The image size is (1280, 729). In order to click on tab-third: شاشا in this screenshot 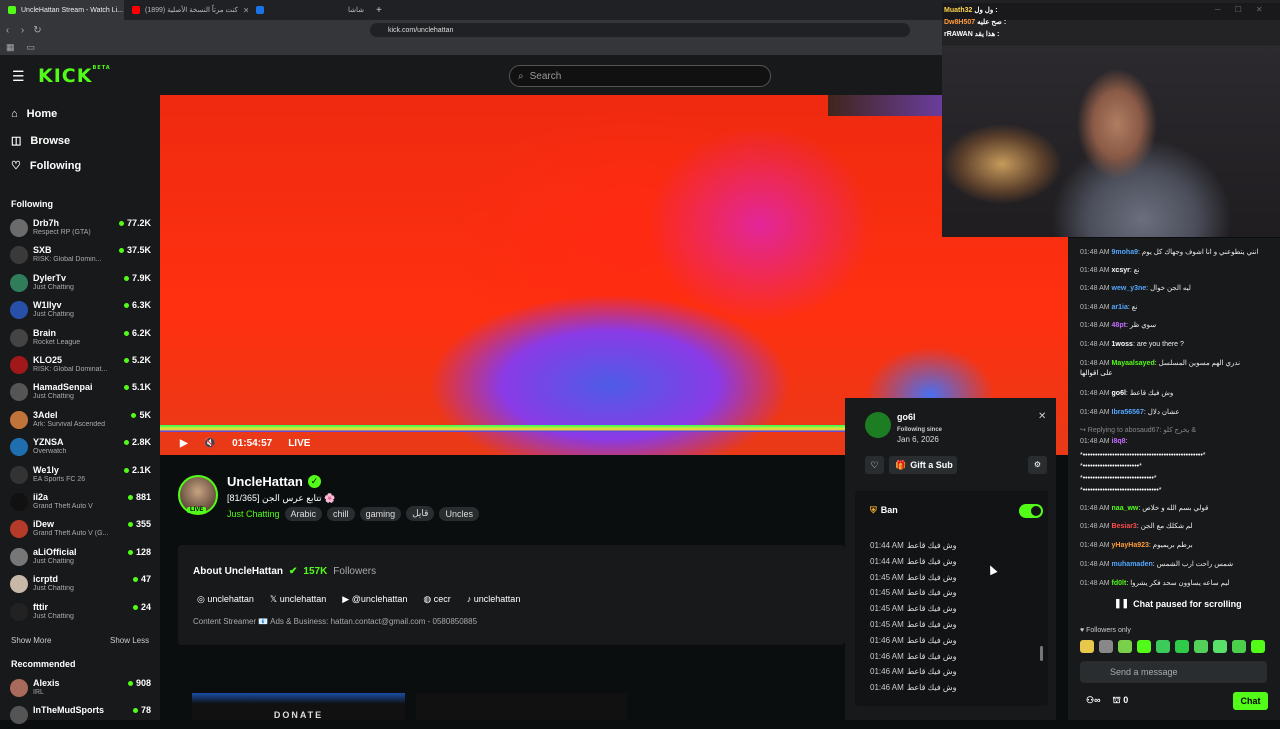, I will do `click(310, 10)`.